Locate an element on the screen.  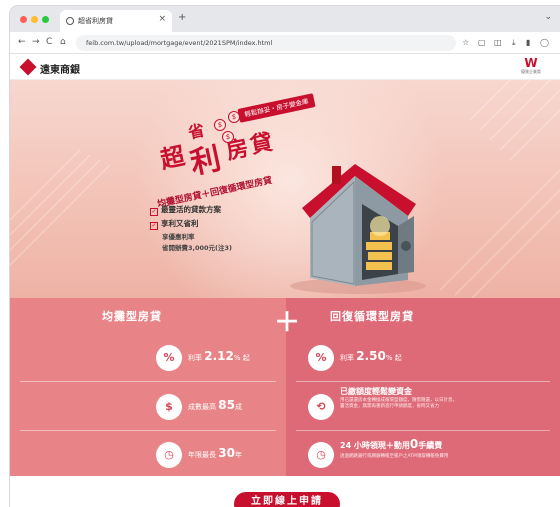
bank-logo-icon is located at coordinates (28, 67).